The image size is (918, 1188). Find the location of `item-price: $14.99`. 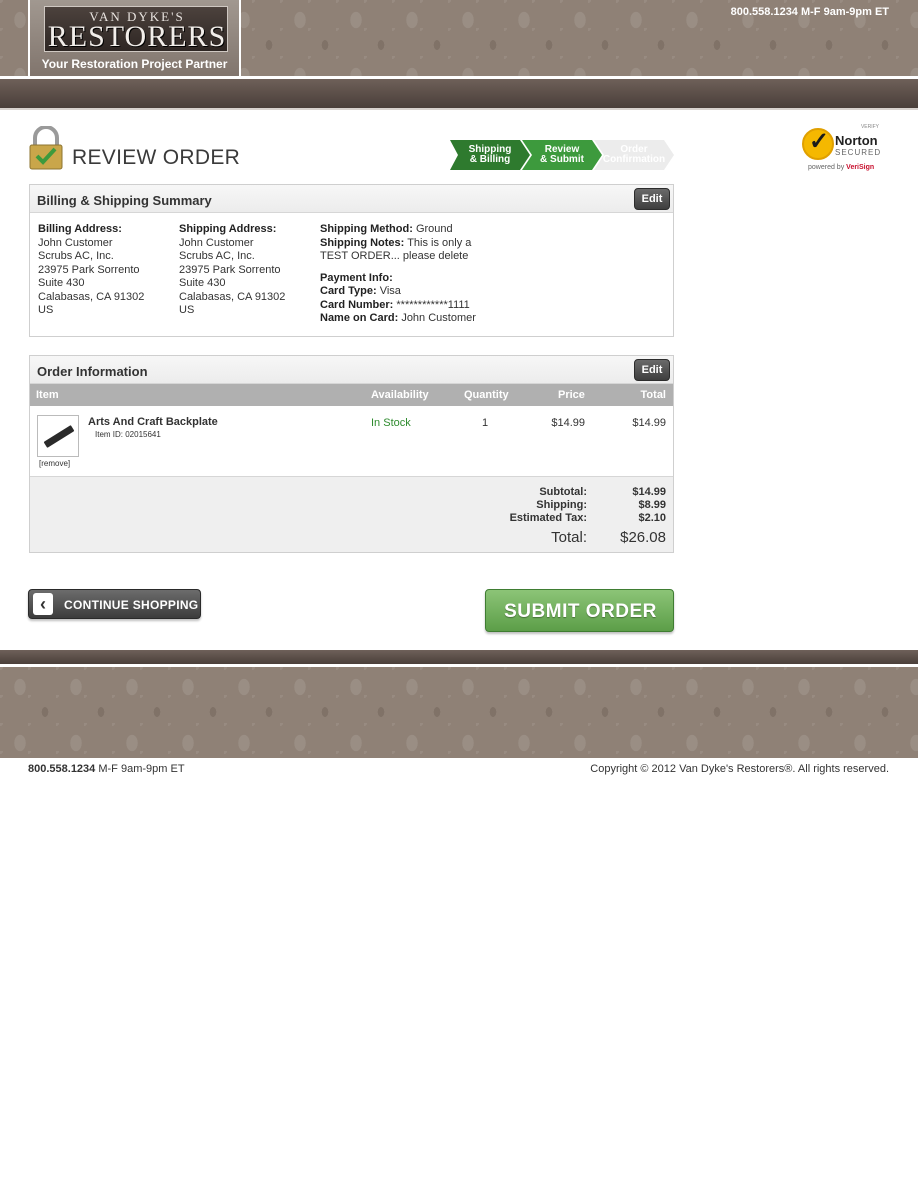

item-price: $14.99 is located at coordinates (568, 423).